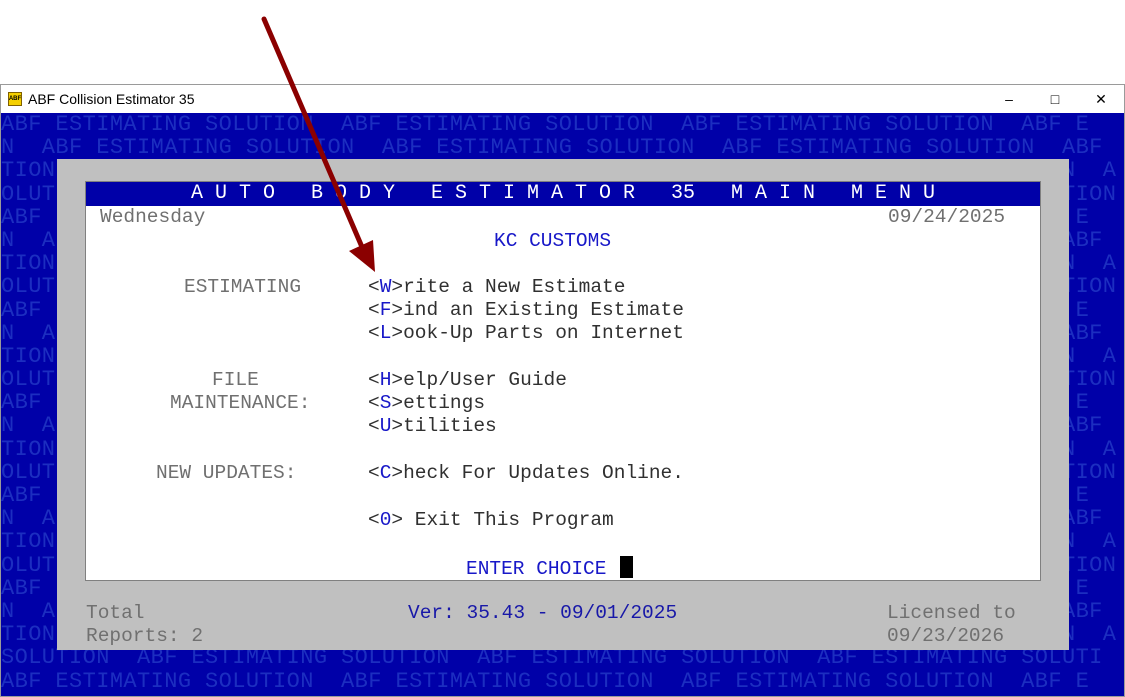  I want to click on menu-item-find-estimate: <F>ind an Existing Estimate, so click(526, 310).